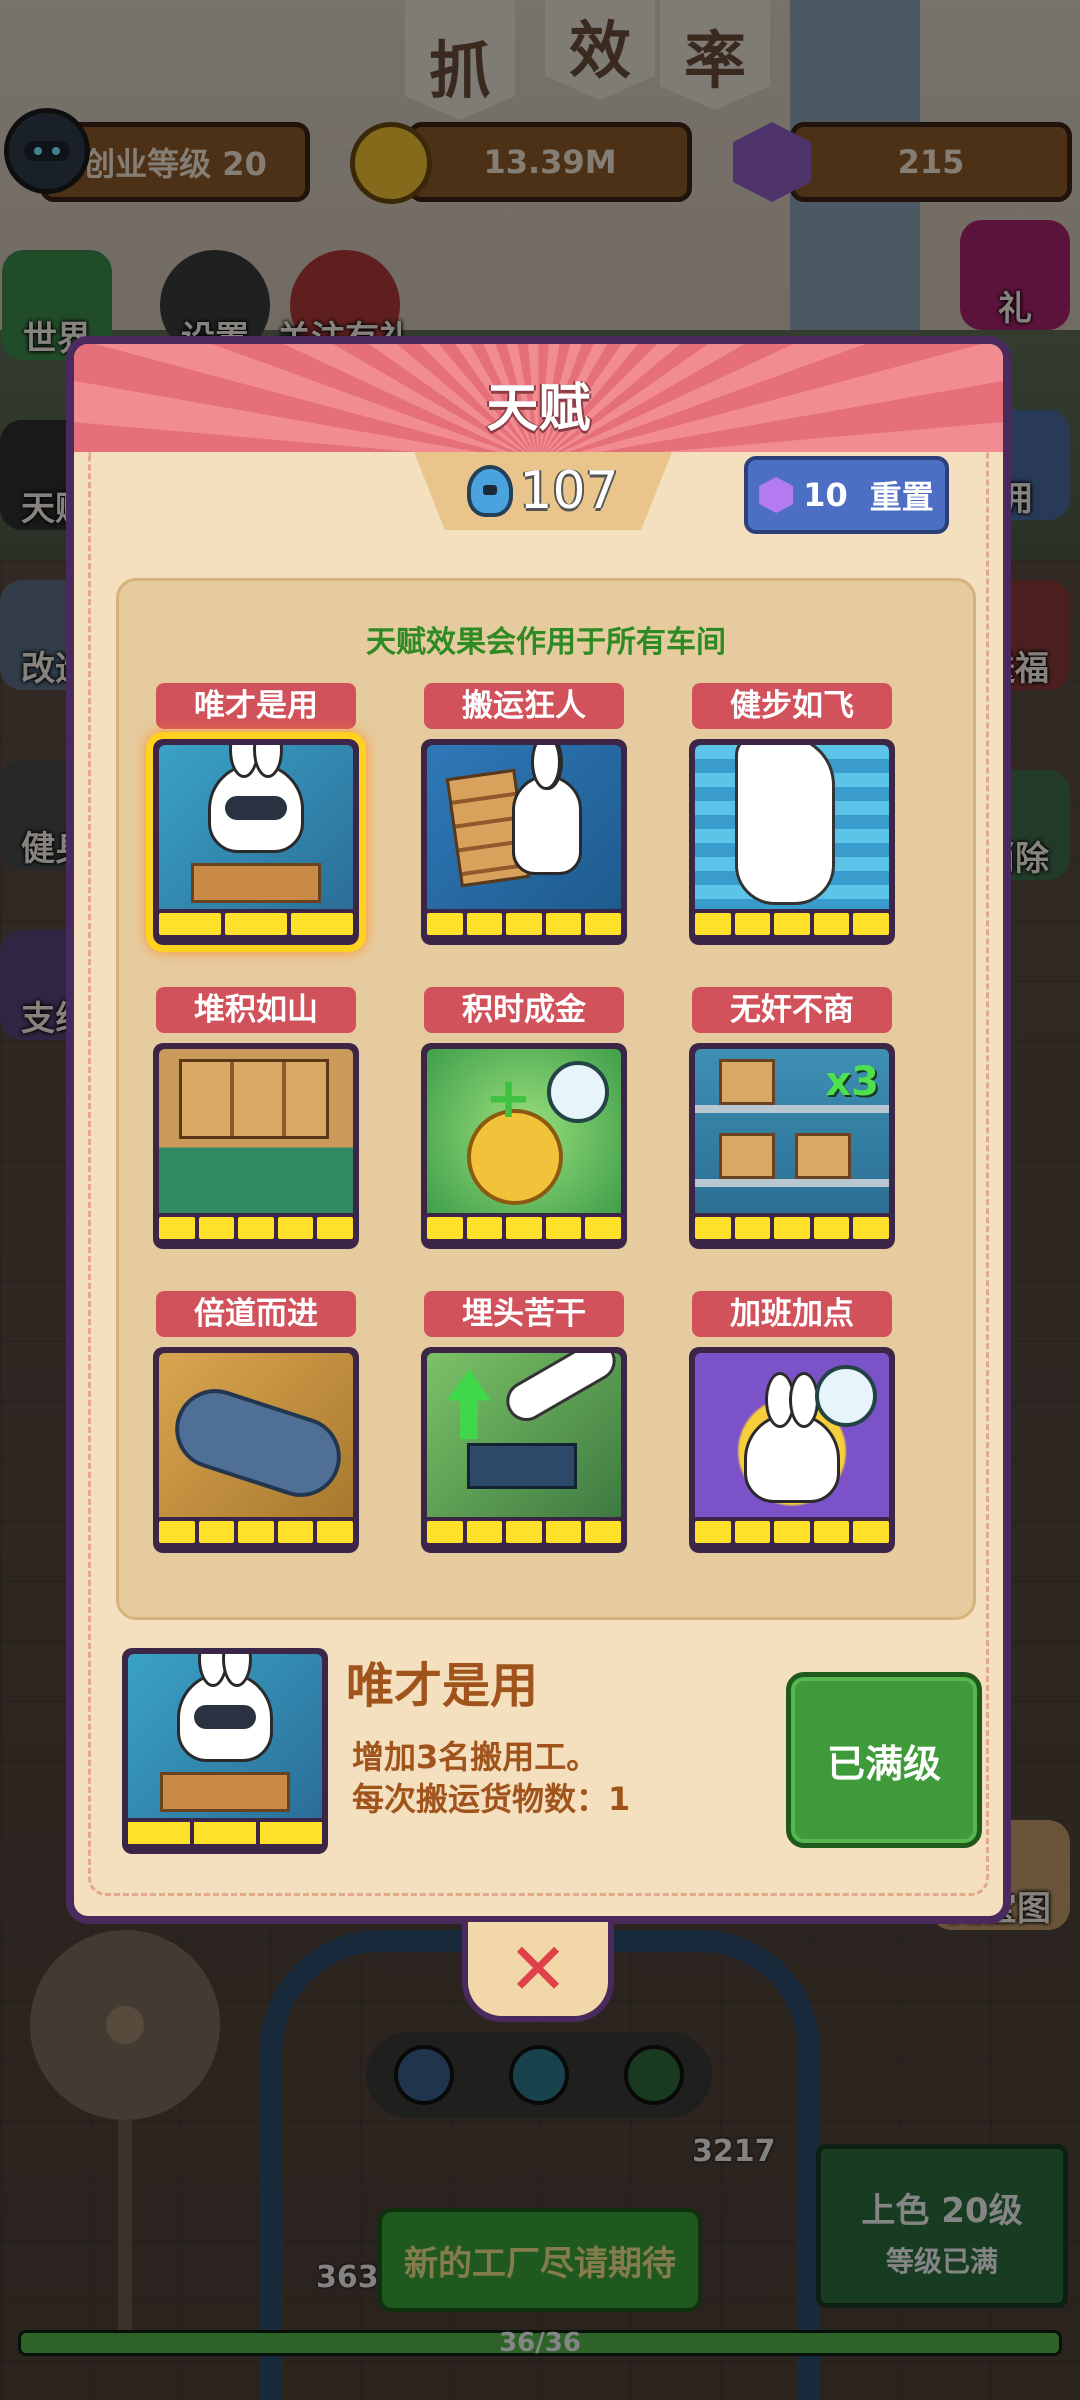 This screenshot has width=1080, height=2400. I want to click on talent-item: 加班加点, so click(792, 1422).